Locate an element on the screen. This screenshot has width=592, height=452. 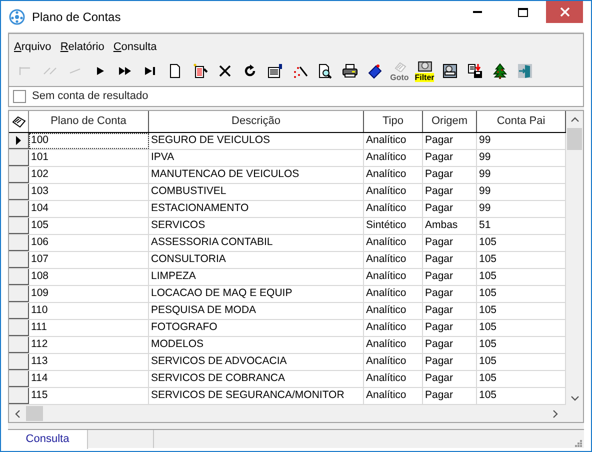
table-cell: Sintético is located at coordinates (393, 226).